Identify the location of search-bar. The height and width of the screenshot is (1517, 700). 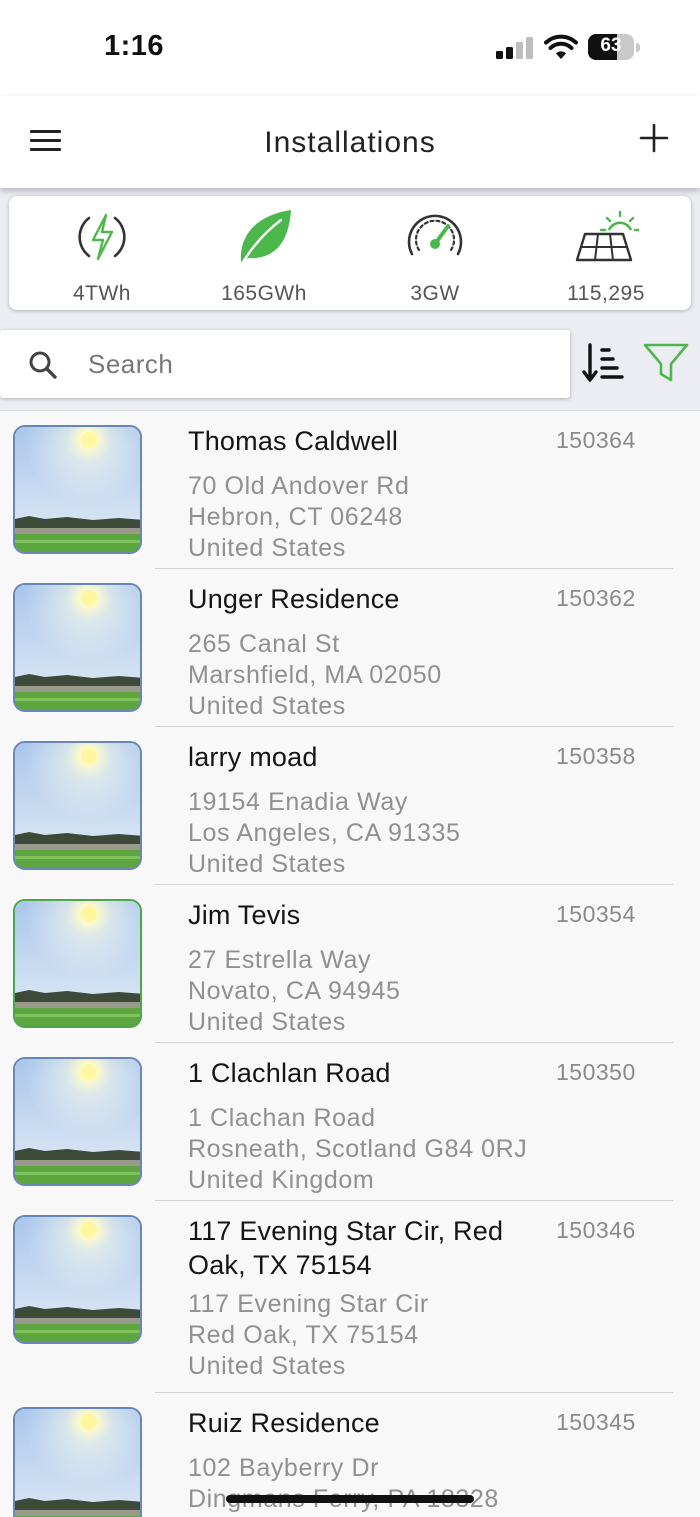
(285, 364).